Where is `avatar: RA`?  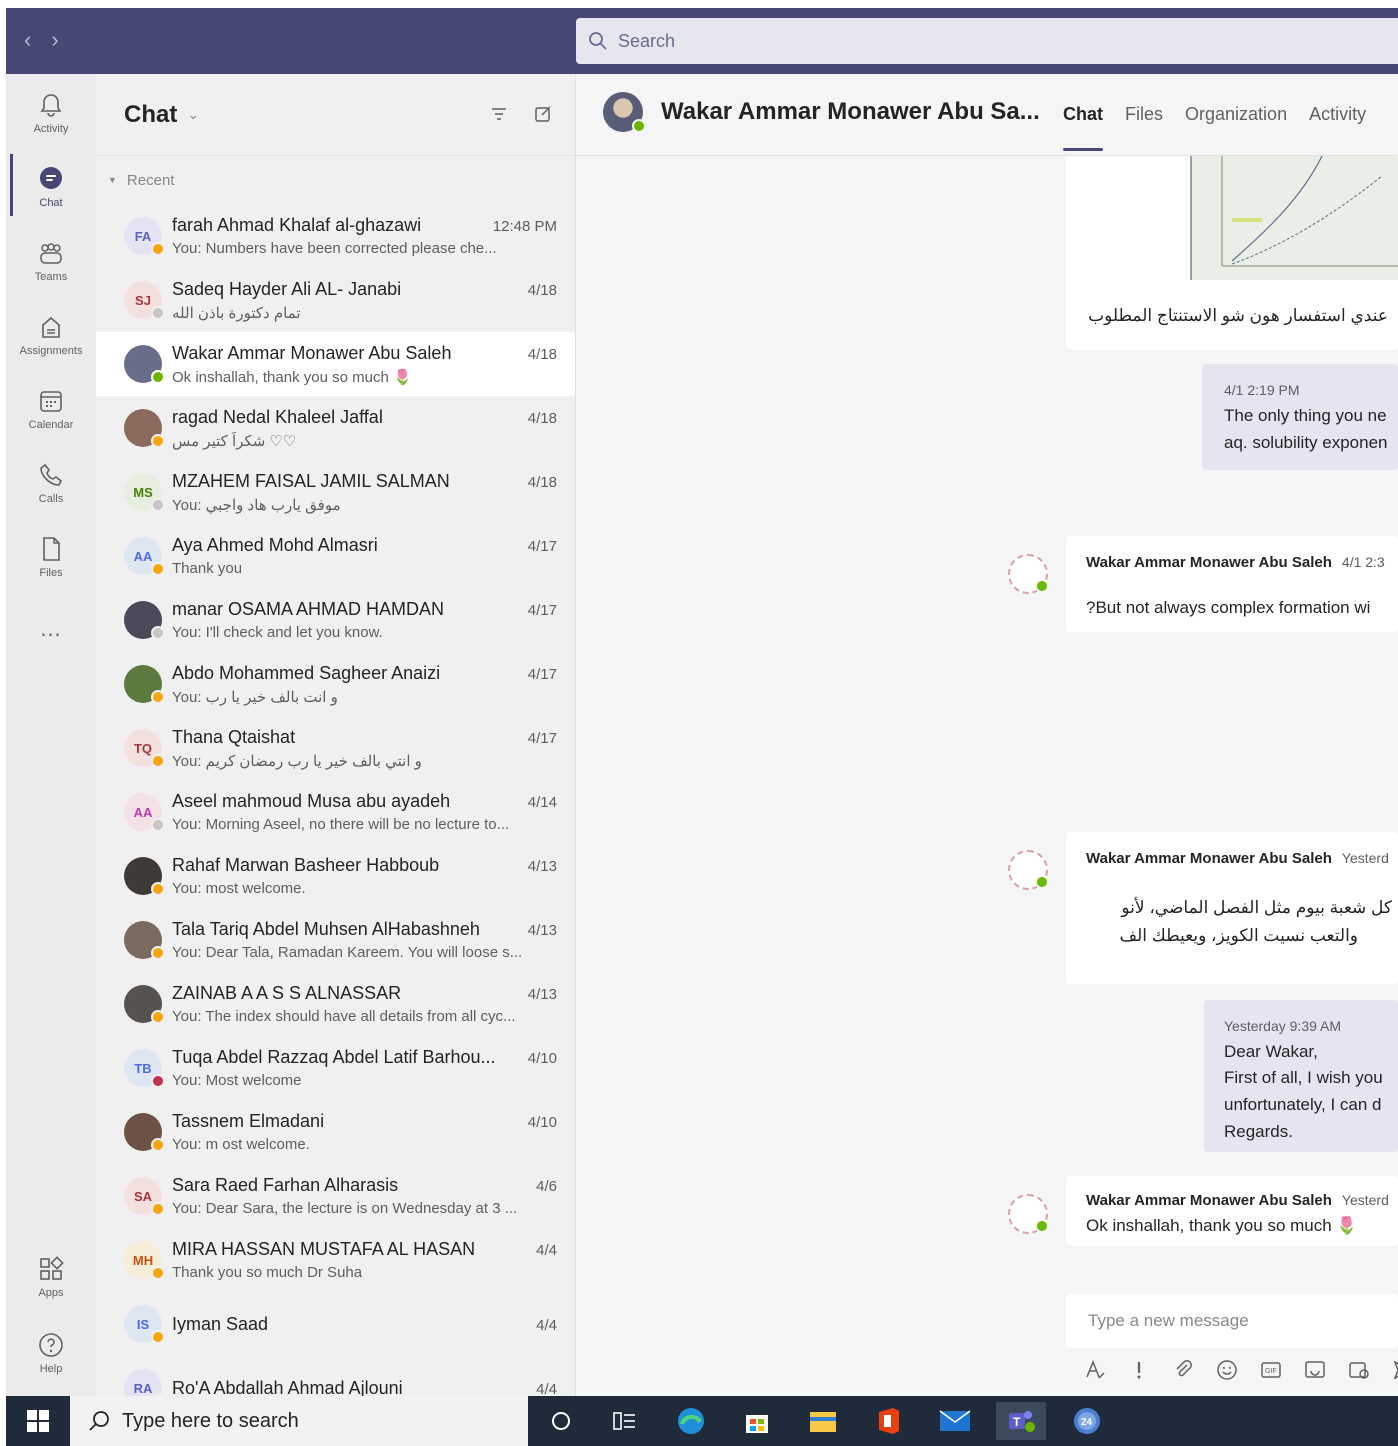
avatar: RA is located at coordinates (144, 1382).